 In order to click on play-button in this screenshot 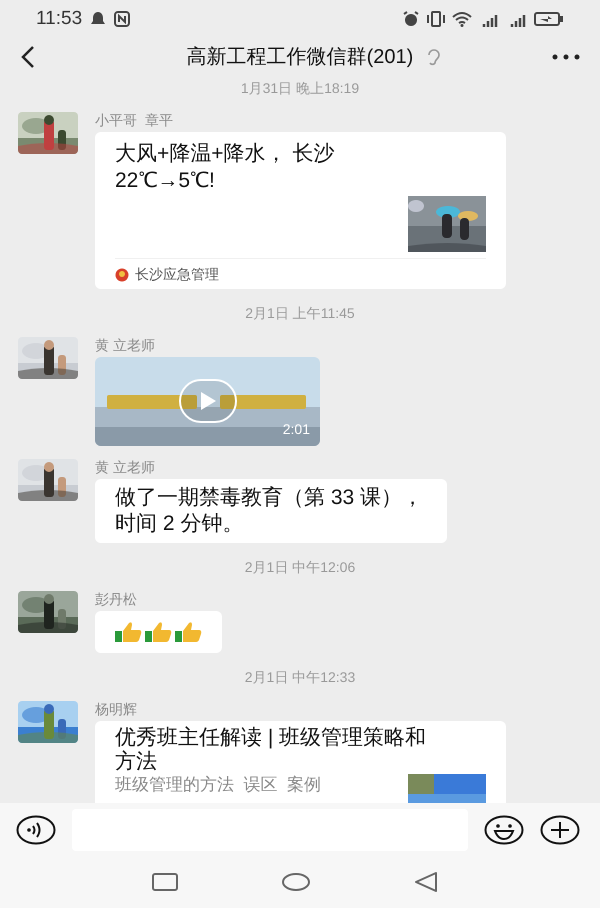, I will do `click(208, 401)`.